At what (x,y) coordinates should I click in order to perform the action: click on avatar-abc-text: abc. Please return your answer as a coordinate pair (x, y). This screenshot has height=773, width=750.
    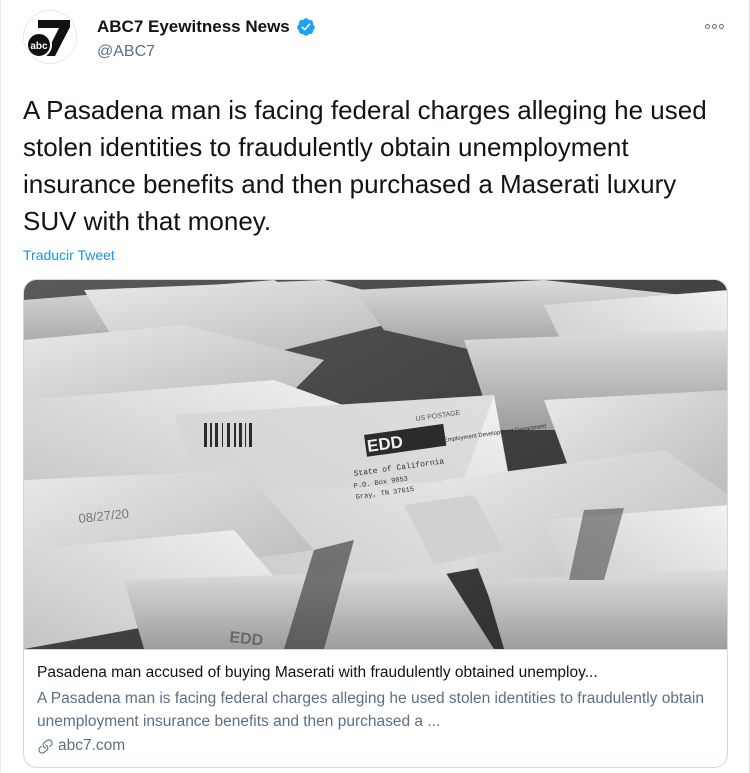
    Looking at the image, I should click on (39, 46).